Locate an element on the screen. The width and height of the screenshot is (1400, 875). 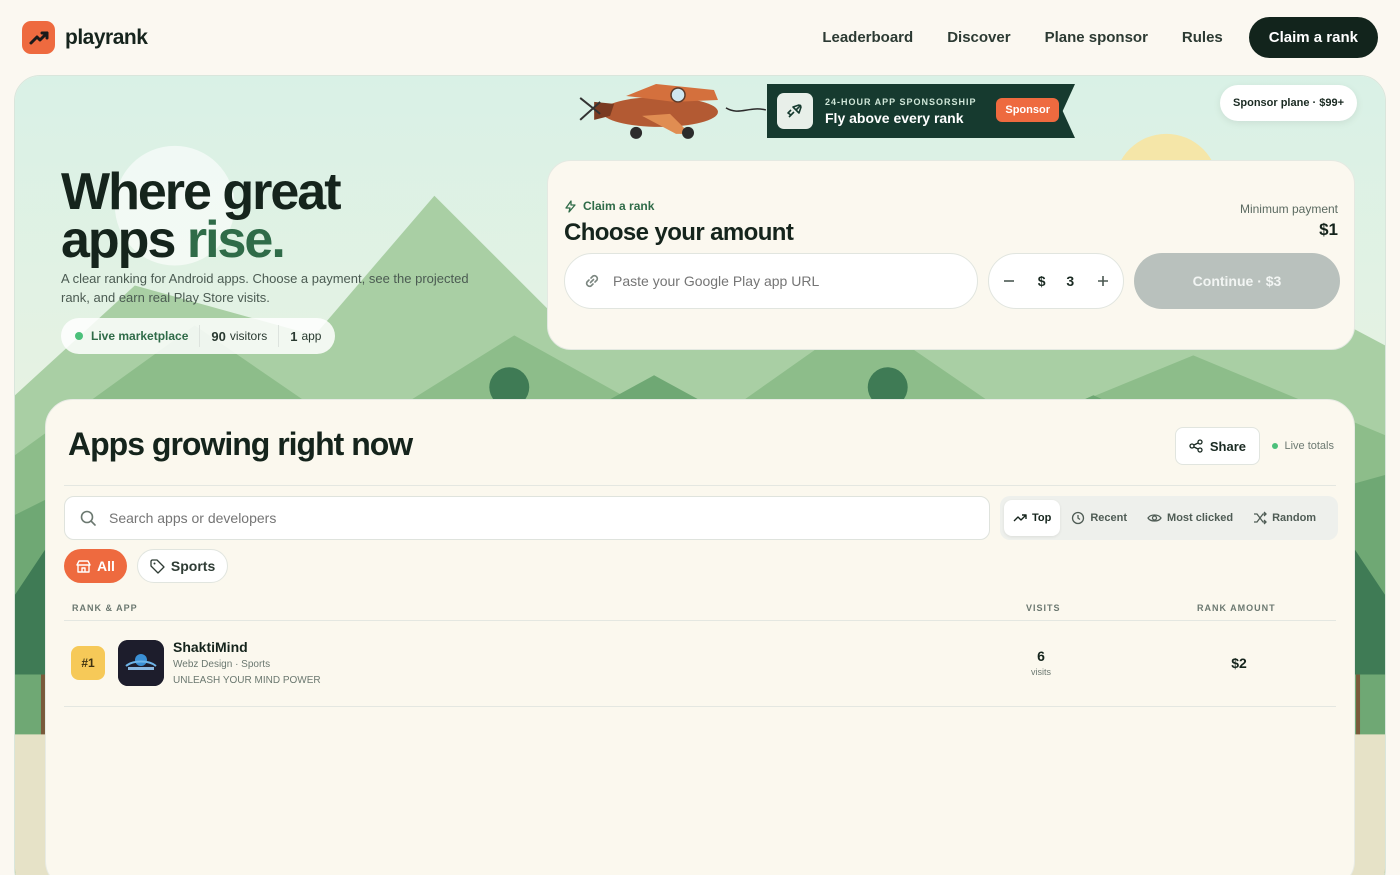
currency-symbol: $ is located at coordinates (1041, 281).